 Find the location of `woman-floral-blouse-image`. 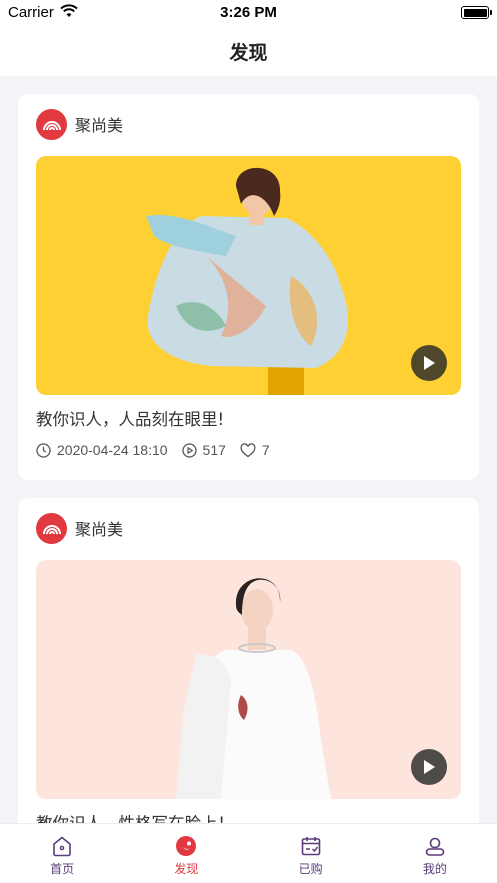

woman-floral-blouse-image is located at coordinates (247, 281).